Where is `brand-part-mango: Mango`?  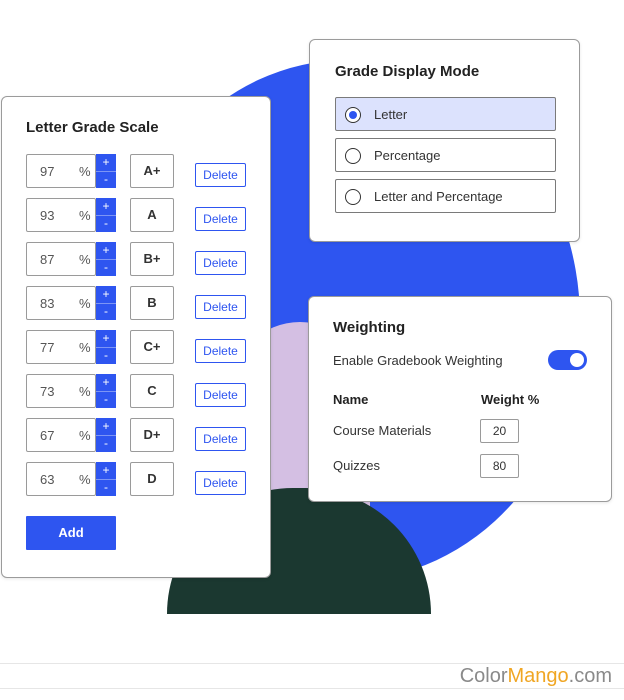 brand-part-mango: Mango is located at coordinates (538, 676).